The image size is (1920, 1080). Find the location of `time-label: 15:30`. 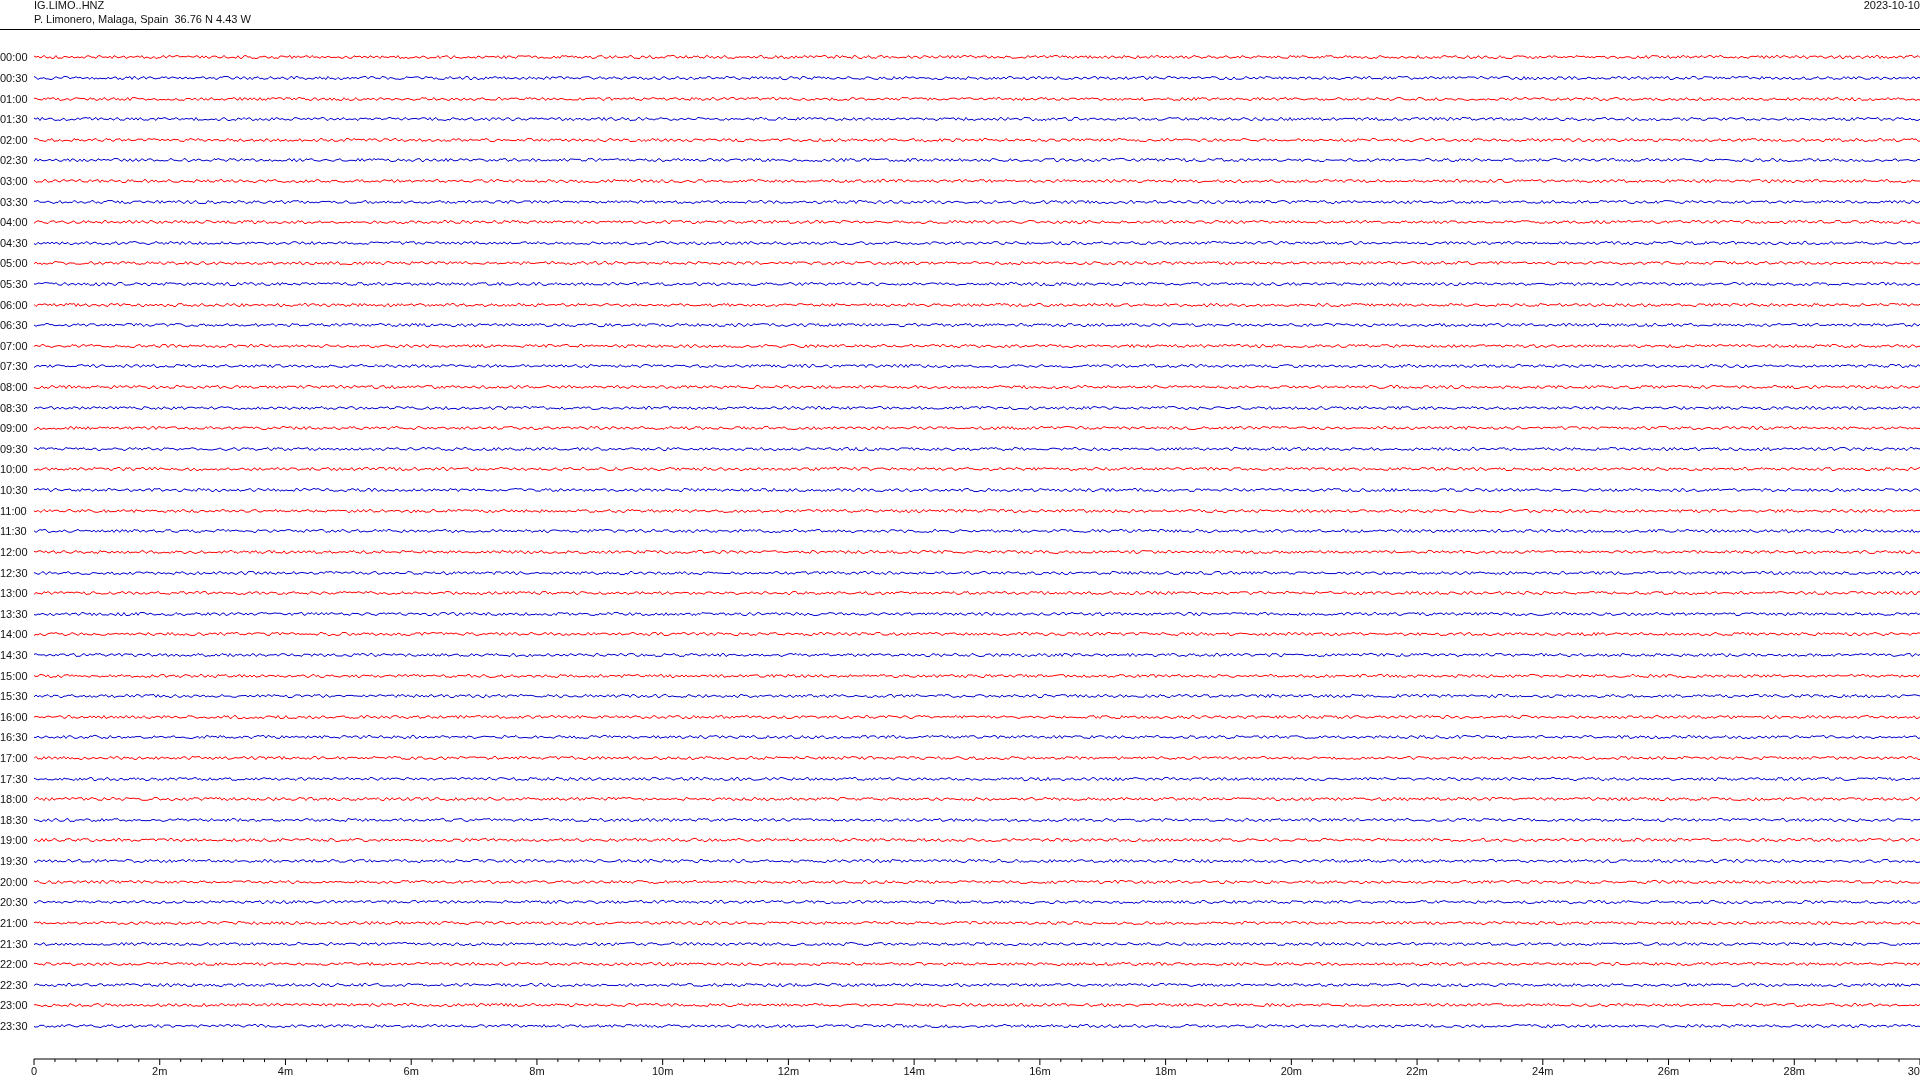

time-label: 15:30 is located at coordinates (14, 696).